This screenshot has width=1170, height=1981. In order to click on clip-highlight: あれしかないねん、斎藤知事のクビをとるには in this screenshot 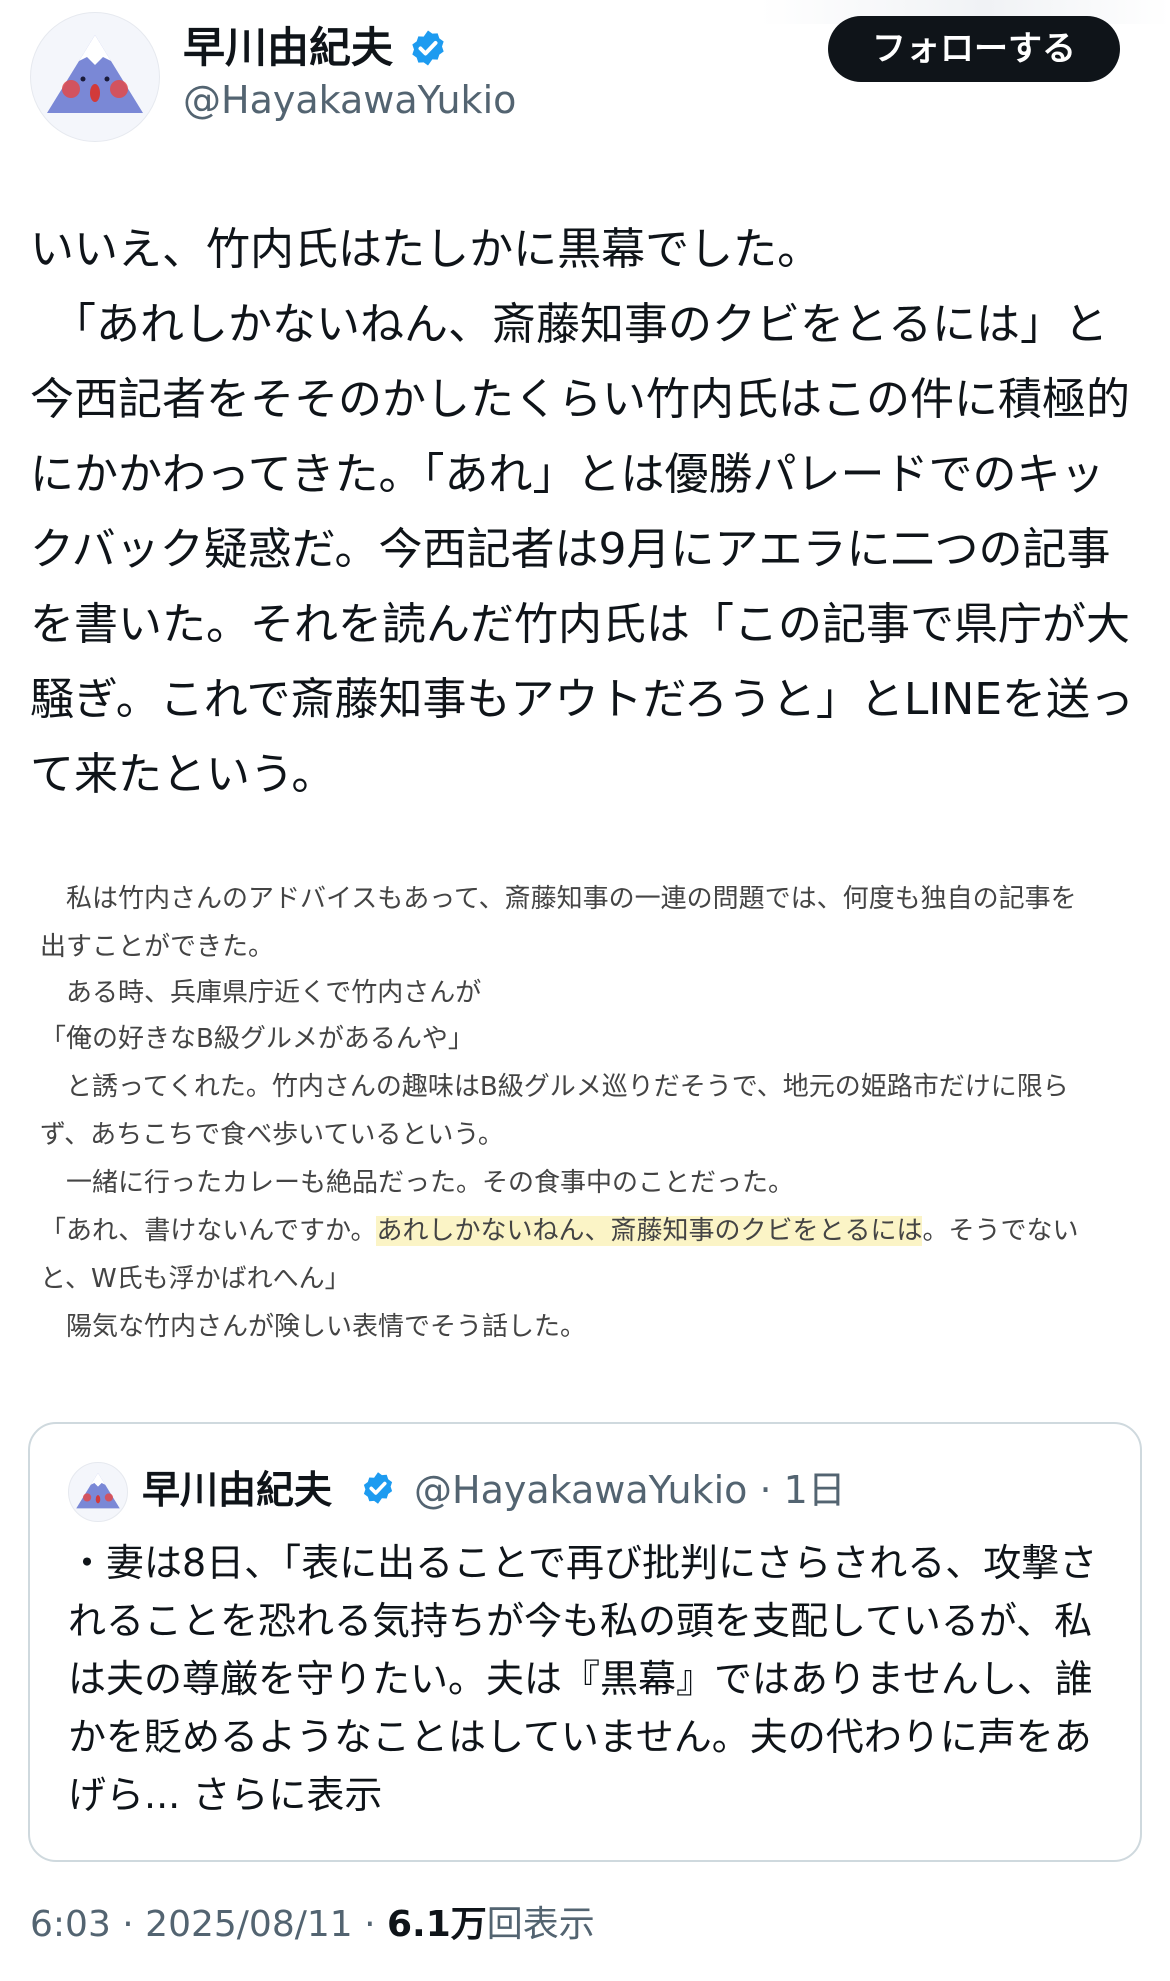, I will do `click(649, 1231)`.